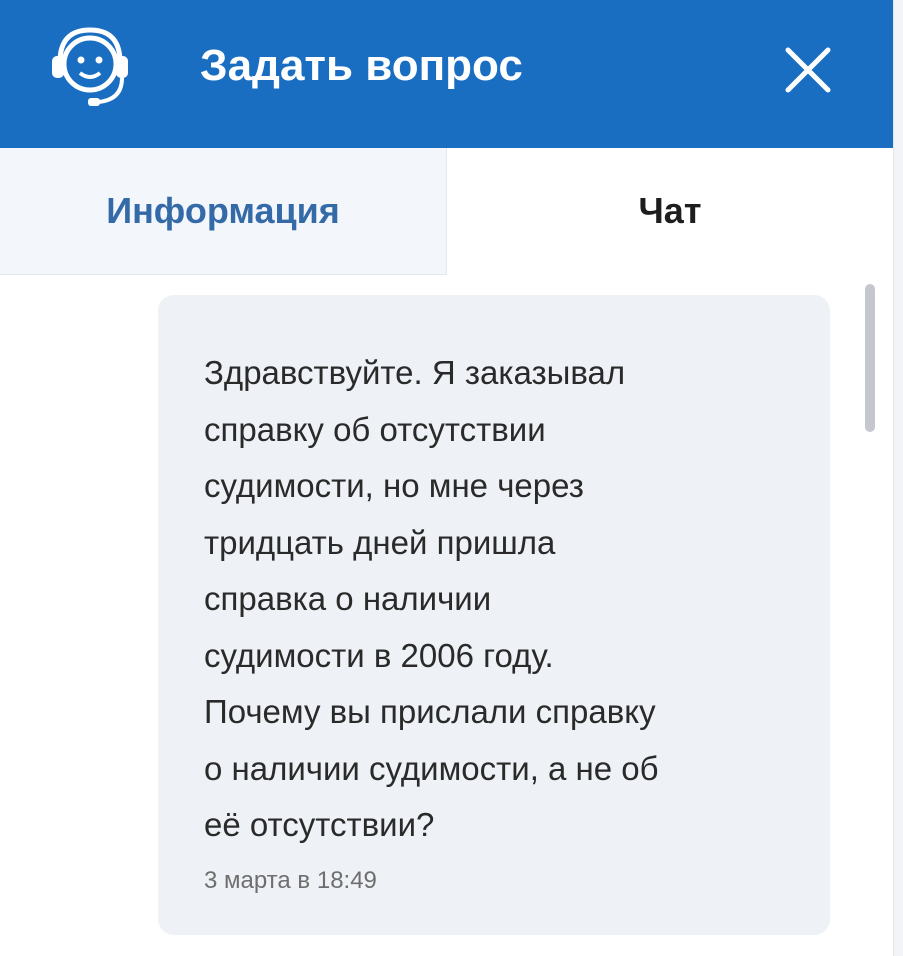 This screenshot has height=956, width=903. I want to click on scrollbar-thumb, so click(870, 358).